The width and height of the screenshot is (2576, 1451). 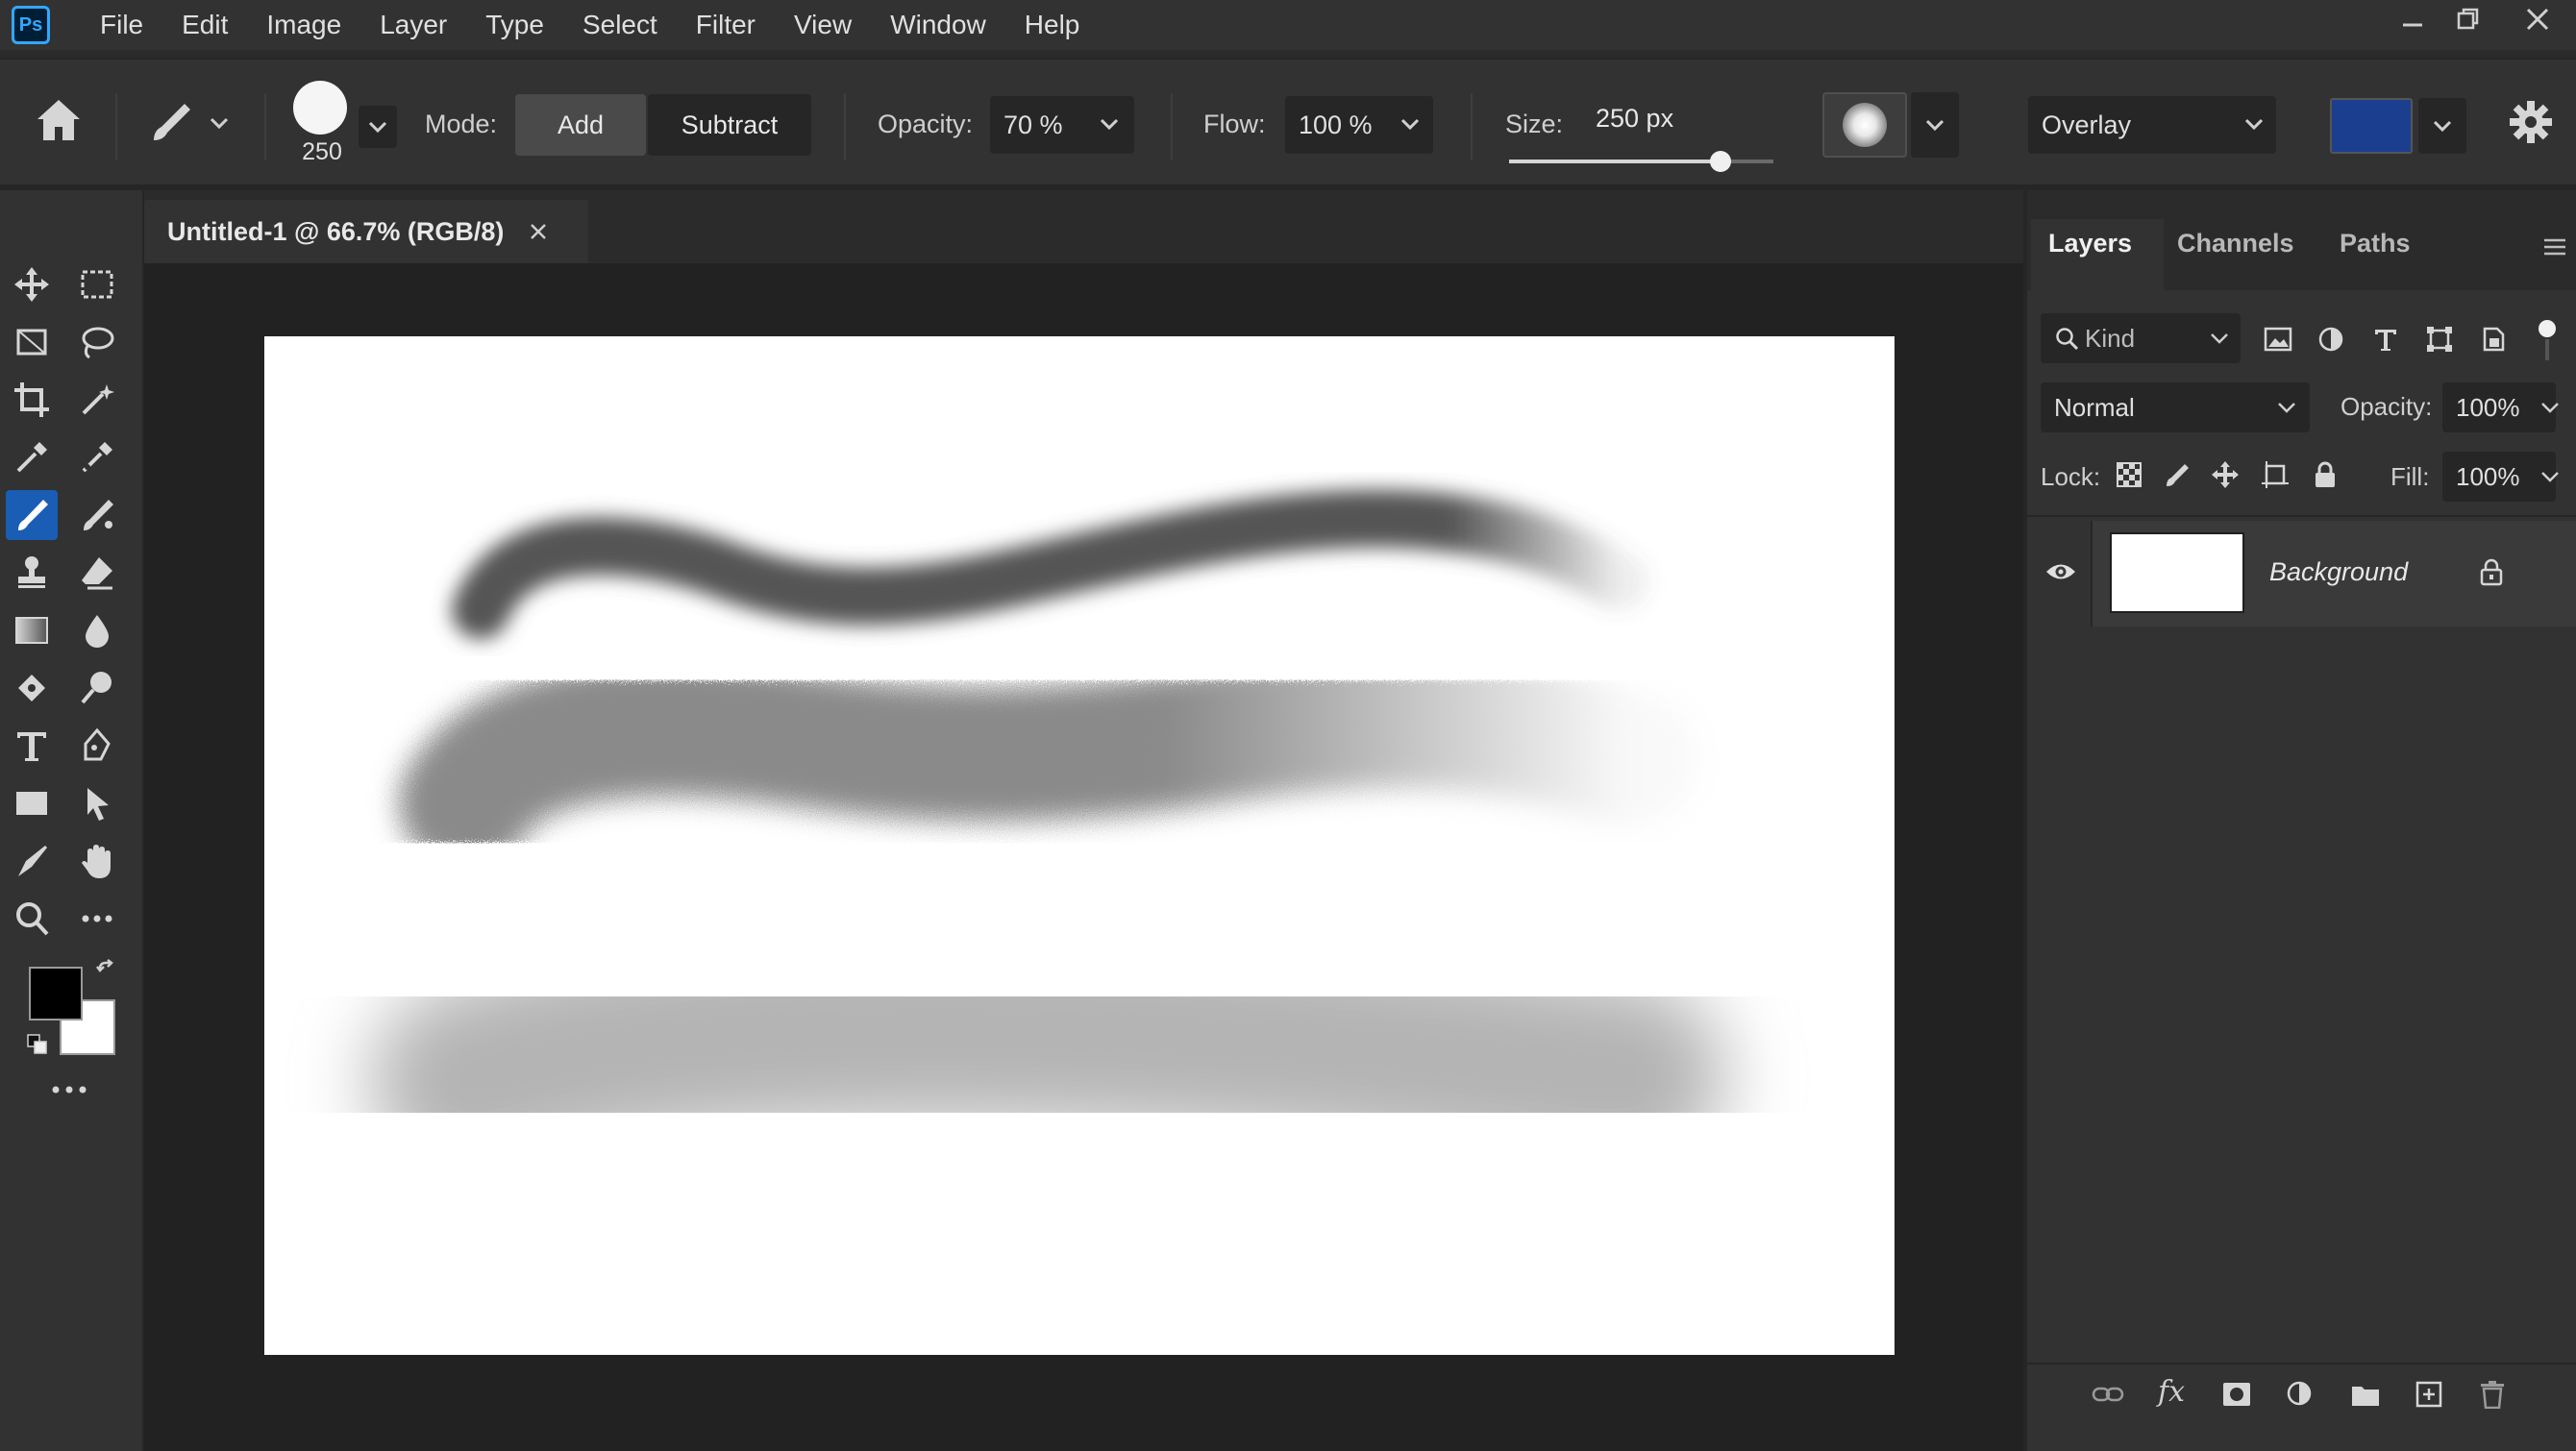 I want to click on path-selection-tool, so click(x=97, y=803).